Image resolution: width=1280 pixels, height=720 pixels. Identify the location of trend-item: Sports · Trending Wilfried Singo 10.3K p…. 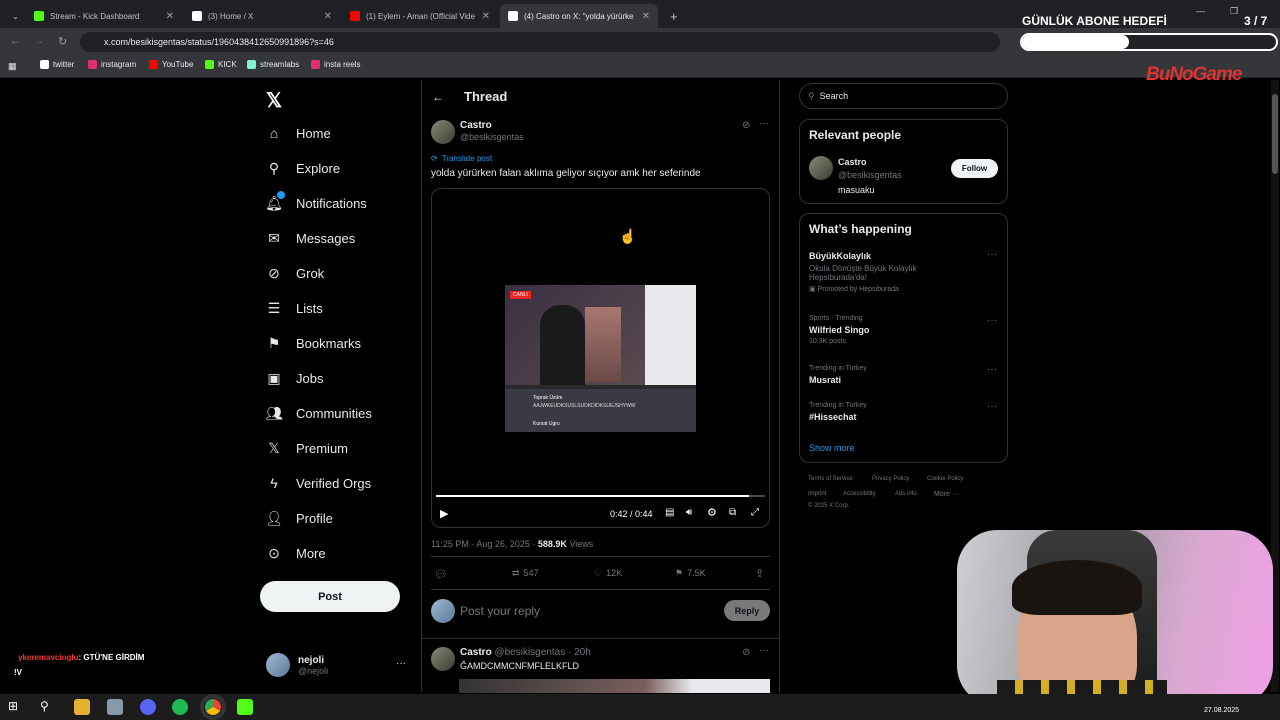
(839, 330).